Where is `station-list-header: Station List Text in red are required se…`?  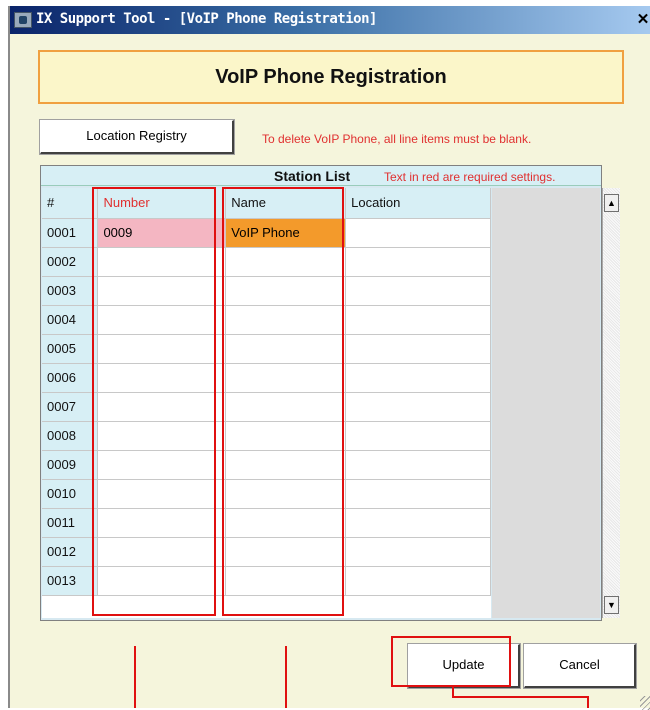
station-list-header: Station List Text in red are required se… is located at coordinates (321, 176).